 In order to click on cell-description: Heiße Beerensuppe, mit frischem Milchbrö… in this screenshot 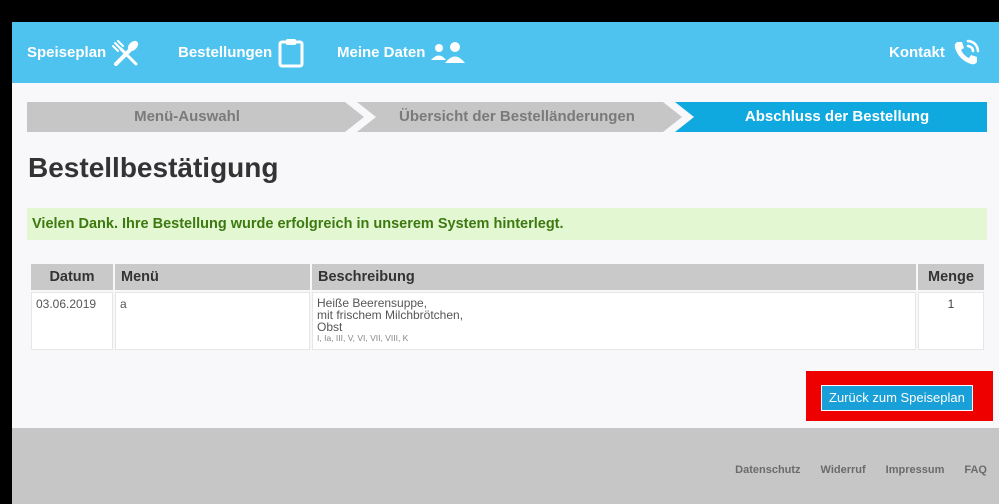, I will do `click(614, 321)`.